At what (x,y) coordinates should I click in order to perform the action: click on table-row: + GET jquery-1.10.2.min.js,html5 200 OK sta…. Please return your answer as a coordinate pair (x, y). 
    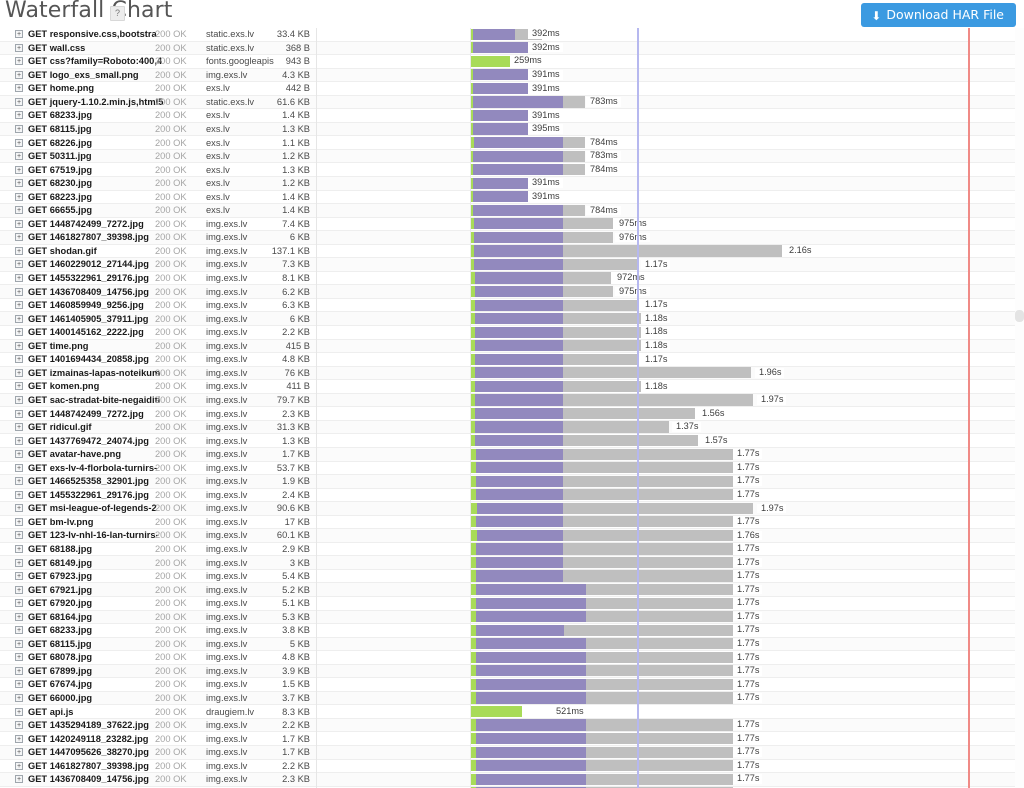
    Looking at the image, I should click on (512, 102).